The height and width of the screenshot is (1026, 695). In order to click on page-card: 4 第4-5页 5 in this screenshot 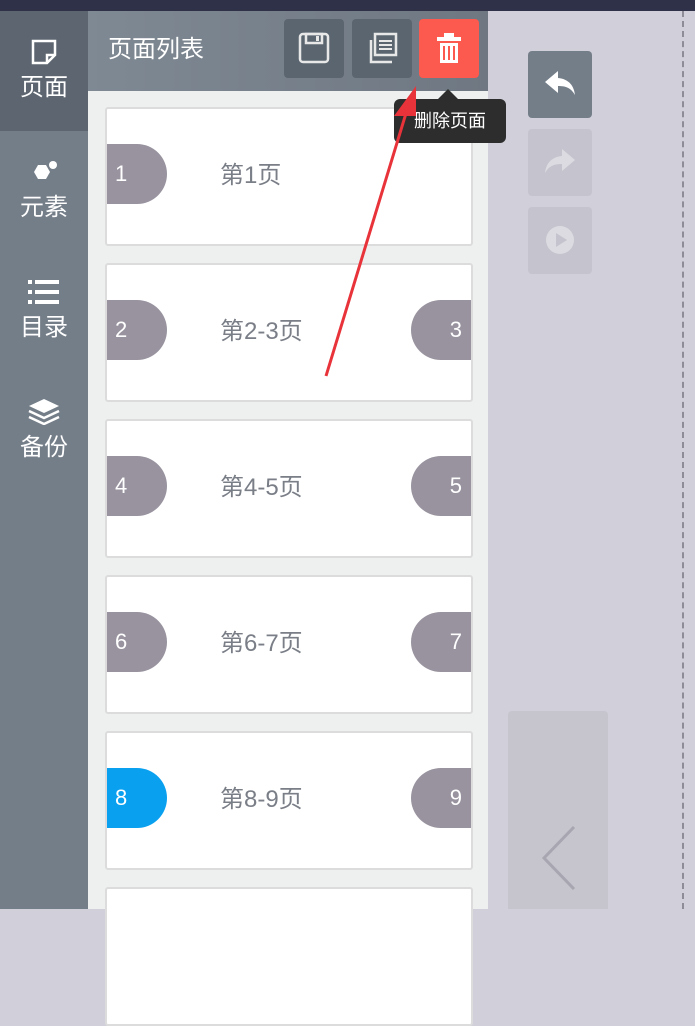, I will do `click(289, 488)`.